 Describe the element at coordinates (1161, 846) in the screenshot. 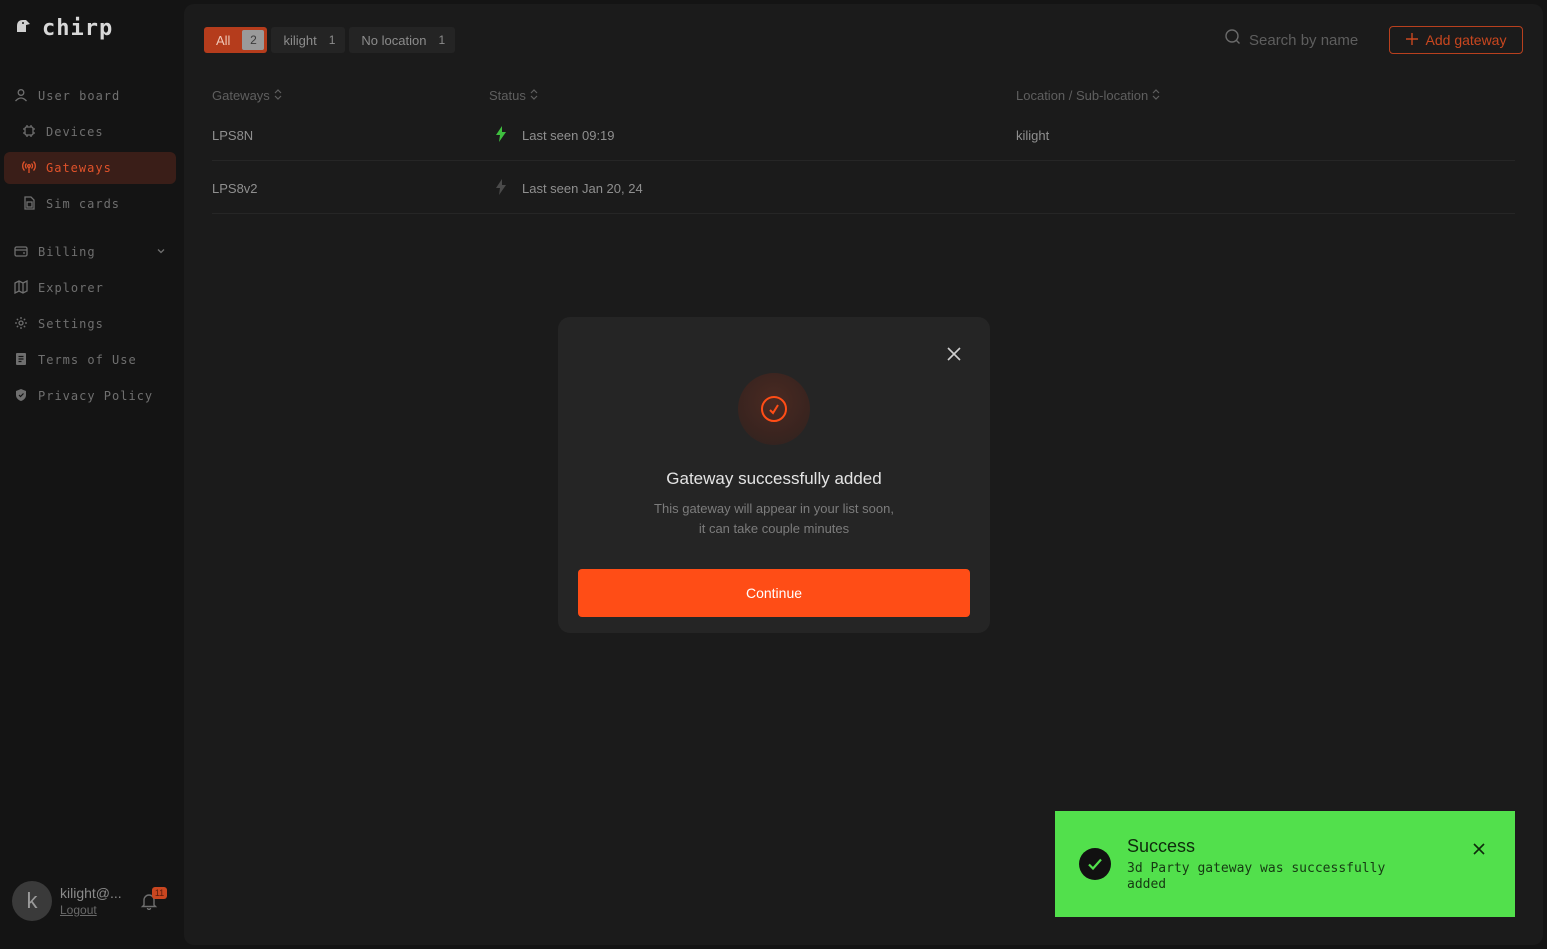

I see `toast-title: Success` at that location.